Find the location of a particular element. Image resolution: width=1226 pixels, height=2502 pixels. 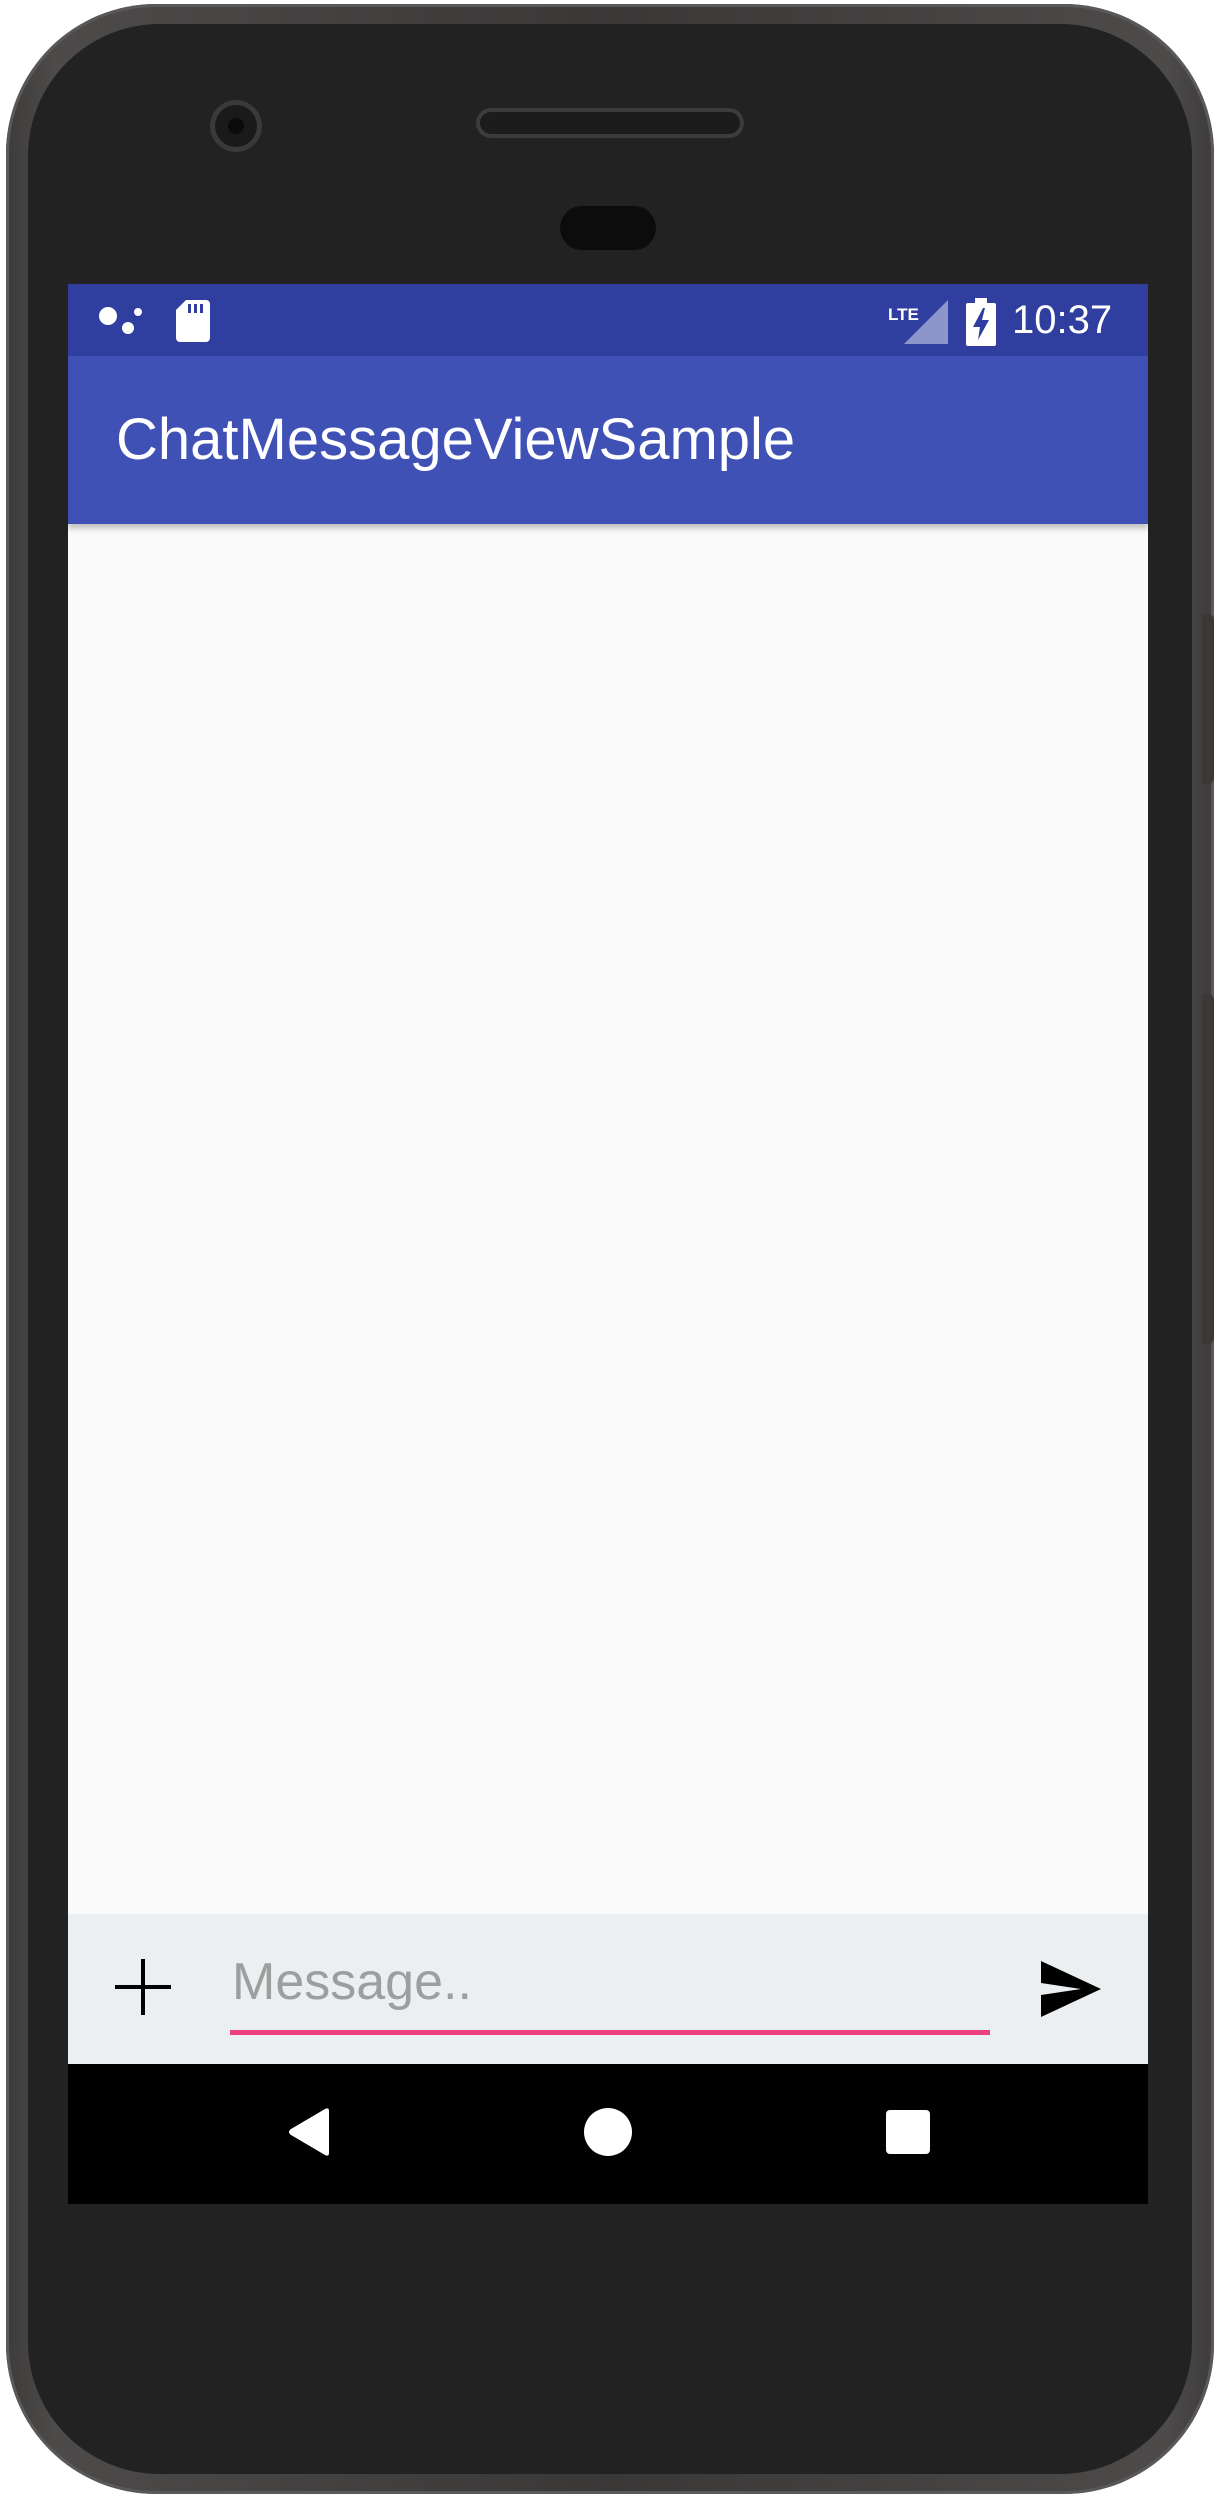

recents-button is located at coordinates (908, 2134).